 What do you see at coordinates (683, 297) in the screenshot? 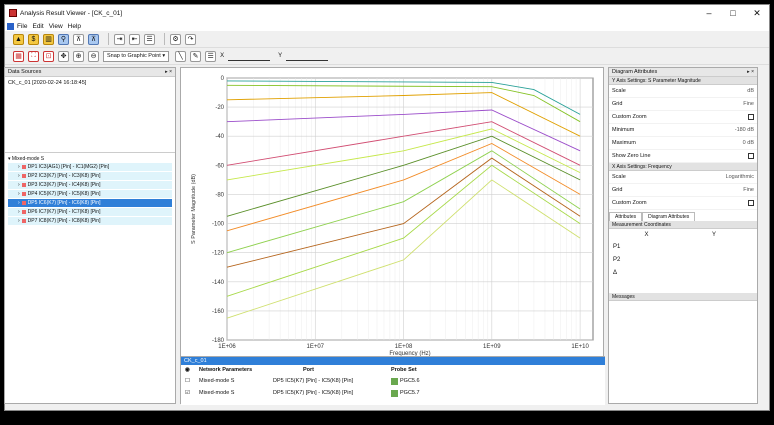
I see `messages-header: Messages` at bounding box center [683, 297].